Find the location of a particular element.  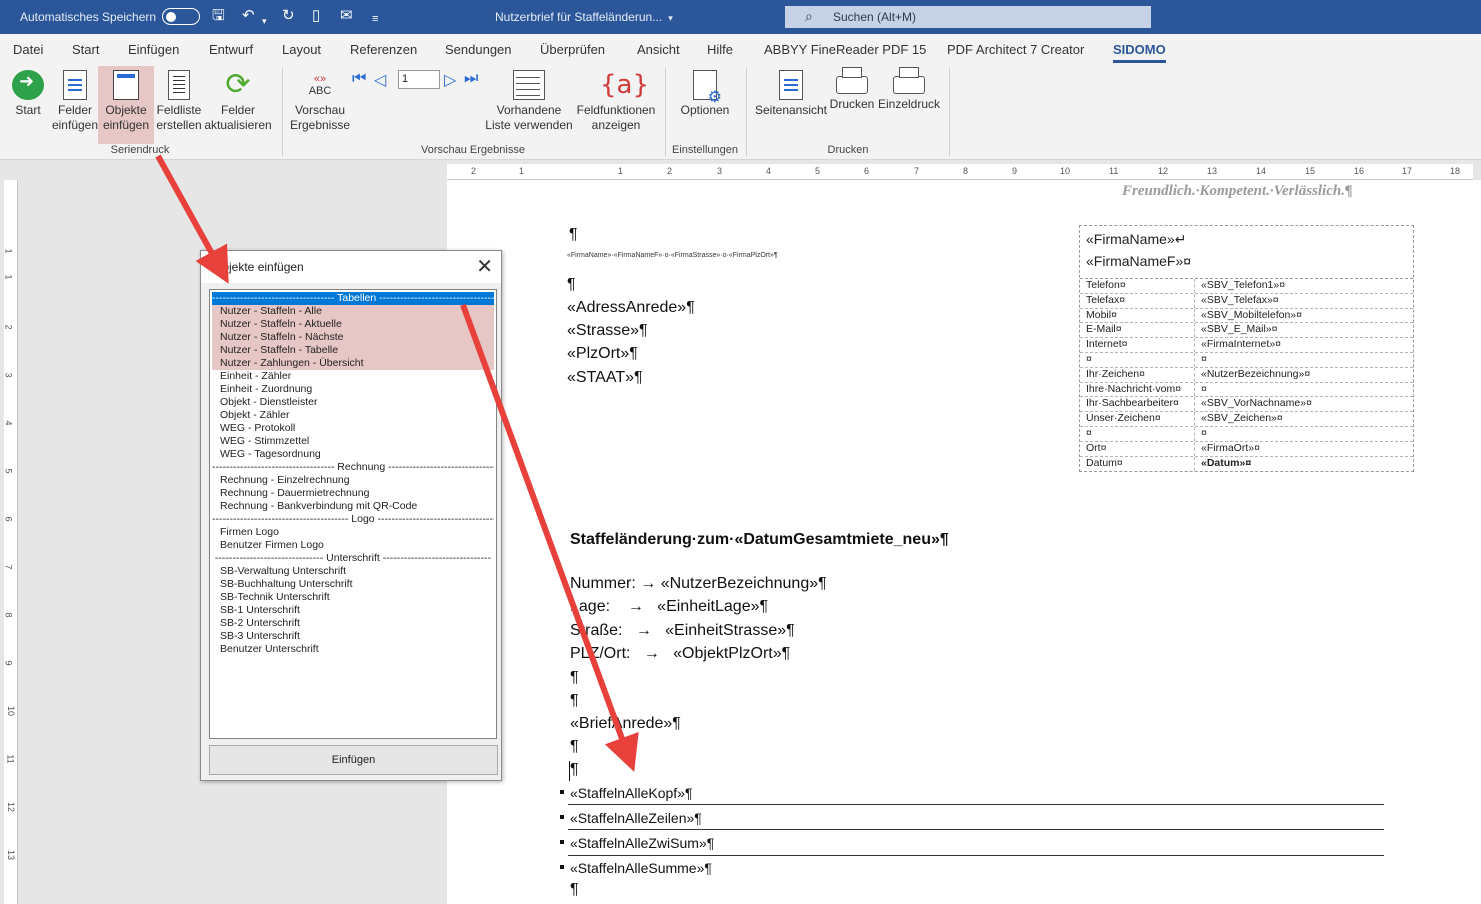

list-item: WEG - Stimmzettel is located at coordinates (353, 441).